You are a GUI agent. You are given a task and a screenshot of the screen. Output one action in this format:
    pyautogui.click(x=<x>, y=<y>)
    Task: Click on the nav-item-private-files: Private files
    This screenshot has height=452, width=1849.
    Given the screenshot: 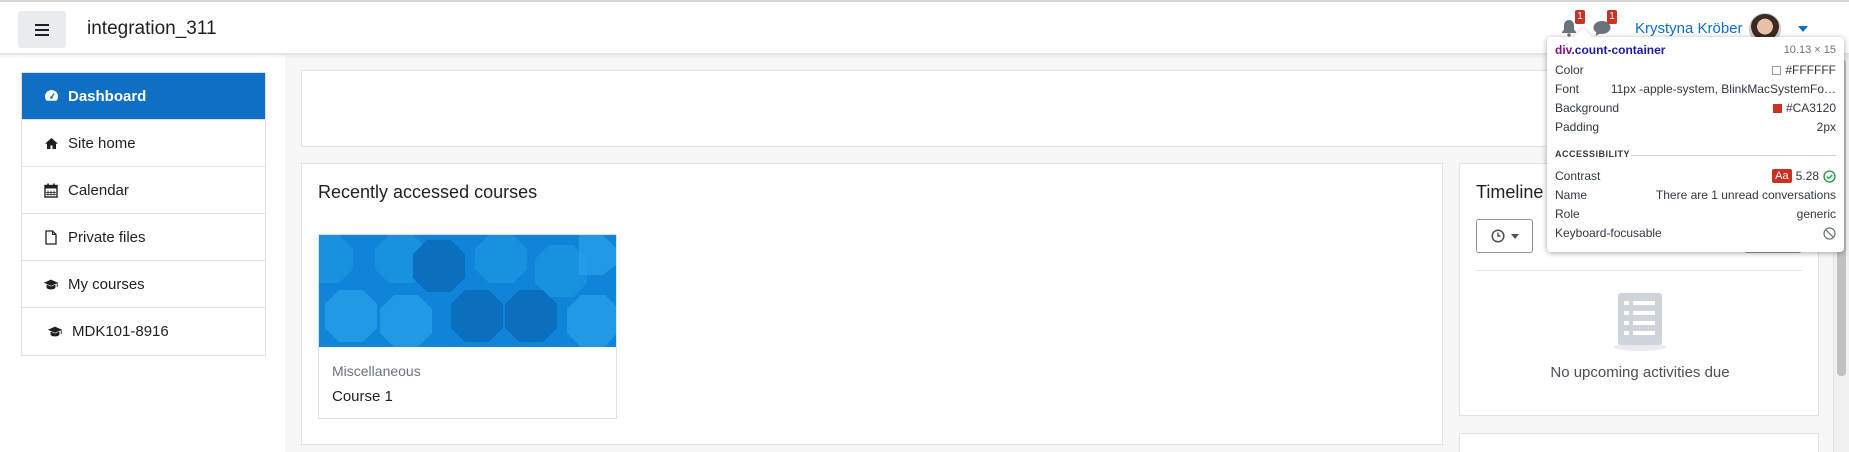 What is the action you would take?
    pyautogui.click(x=143, y=237)
    